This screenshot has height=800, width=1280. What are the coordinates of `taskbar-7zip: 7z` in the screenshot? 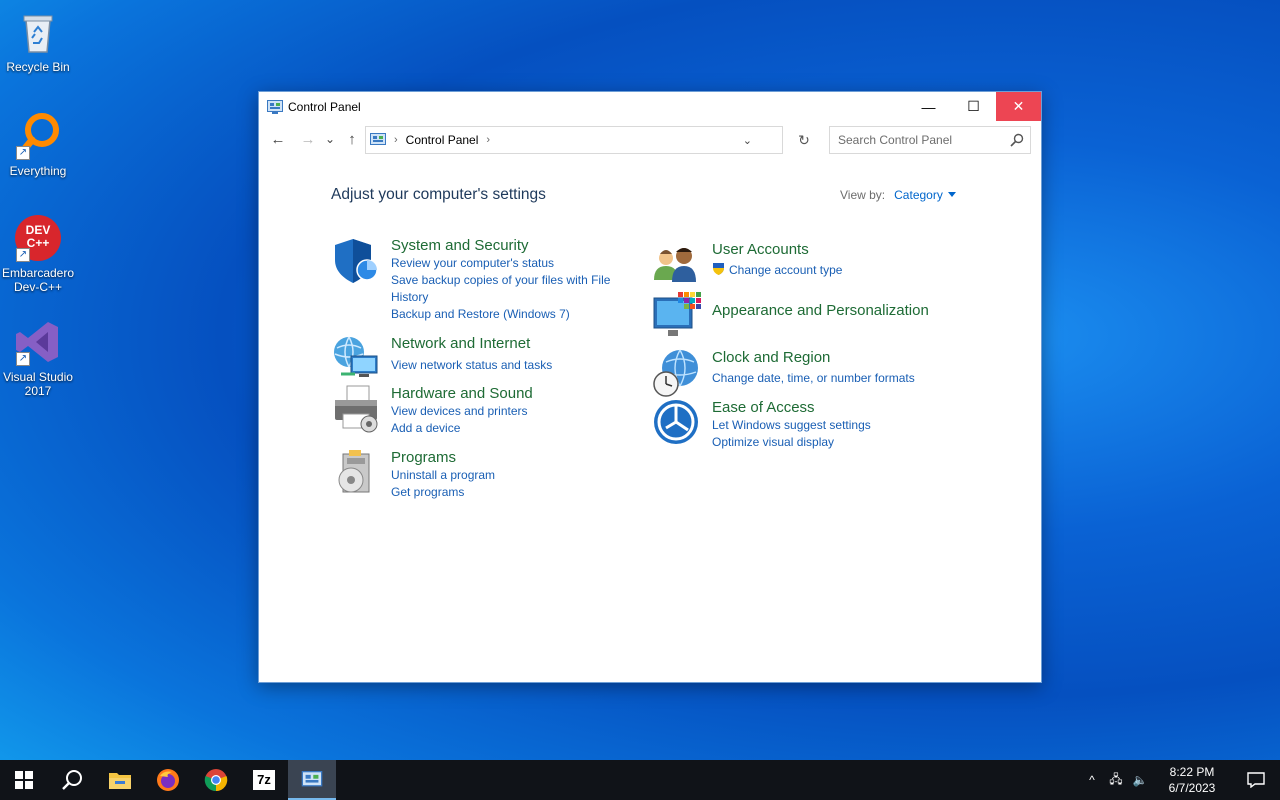 It's located at (264, 780).